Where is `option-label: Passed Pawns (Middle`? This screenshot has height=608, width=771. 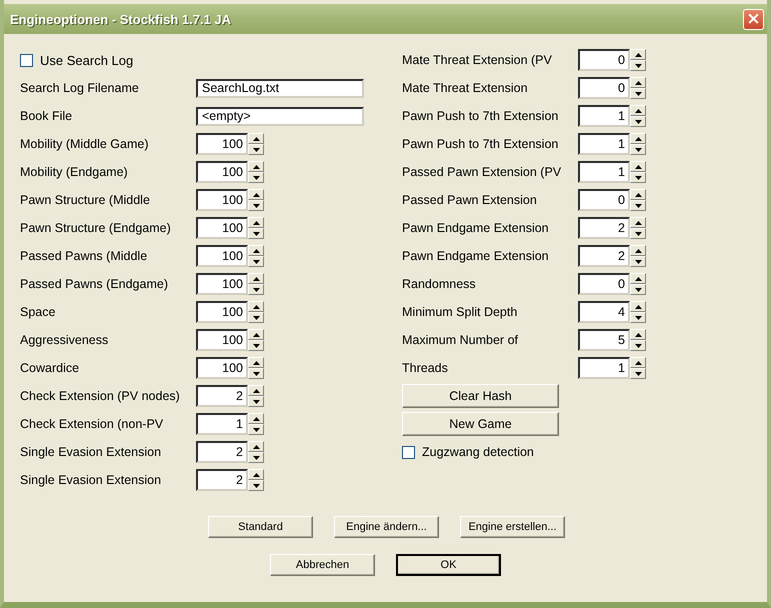 option-label: Passed Pawns (Middle is located at coordinates (84, 256).